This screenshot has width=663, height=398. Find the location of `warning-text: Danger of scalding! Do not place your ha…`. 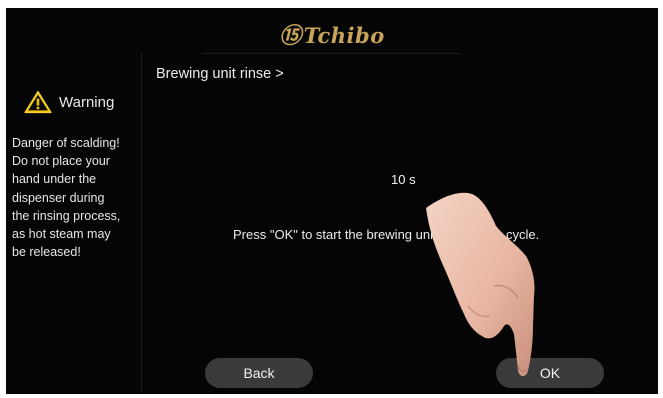

warning-text: Danger of scalding! Do not place your ha… is located at coordinates (77, 197).